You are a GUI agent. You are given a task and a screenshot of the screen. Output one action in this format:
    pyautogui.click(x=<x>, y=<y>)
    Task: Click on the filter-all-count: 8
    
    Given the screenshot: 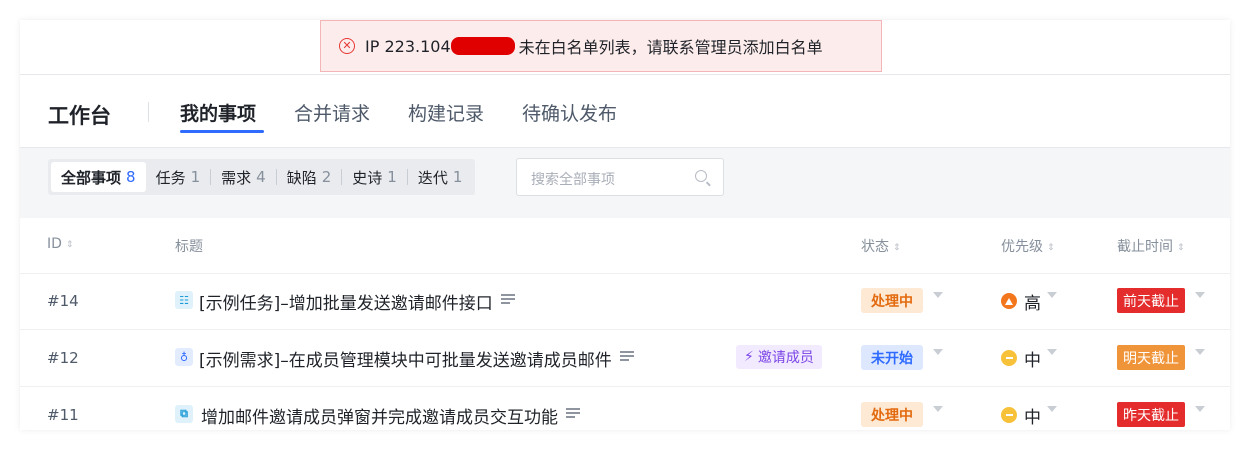 What is the action you would take?
    pyautogui.click(x=131, y=177)
    